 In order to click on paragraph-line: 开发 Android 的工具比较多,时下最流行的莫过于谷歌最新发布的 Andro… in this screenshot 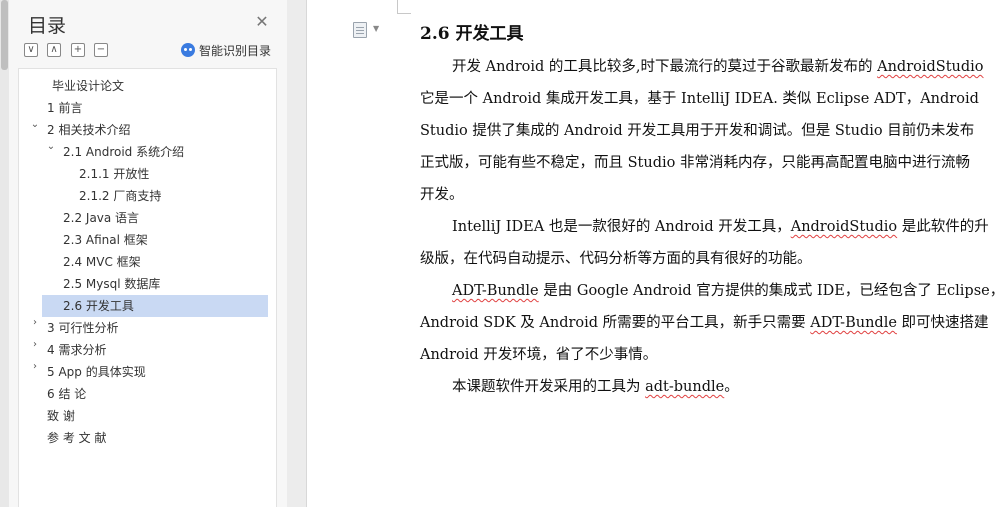, I will do `click(702, 65)`.